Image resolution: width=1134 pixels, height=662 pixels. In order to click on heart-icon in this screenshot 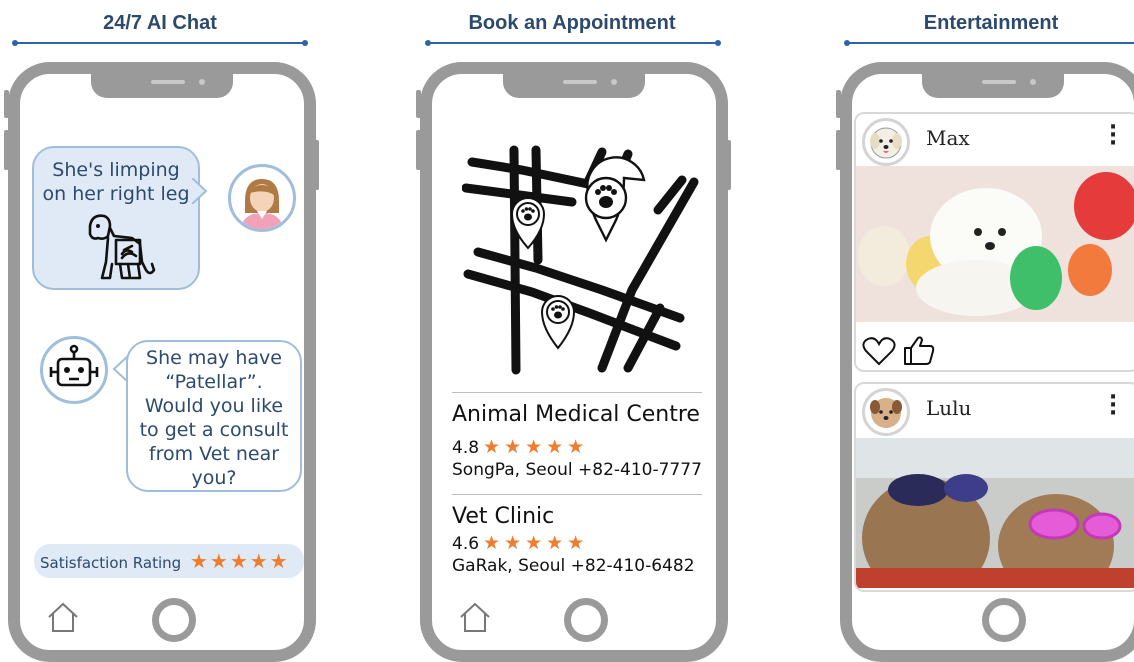, I will do `click(879, 351)`.